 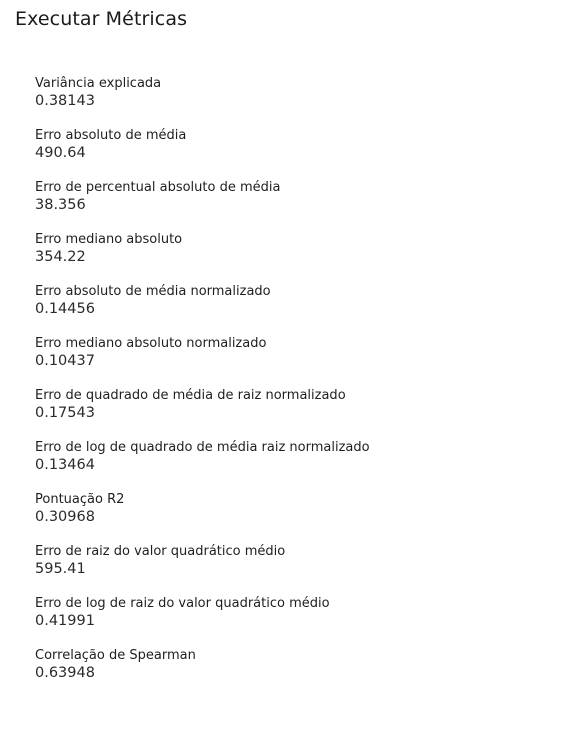 I want to click on metric-value: 0.63948, so click(x=65, y=673).